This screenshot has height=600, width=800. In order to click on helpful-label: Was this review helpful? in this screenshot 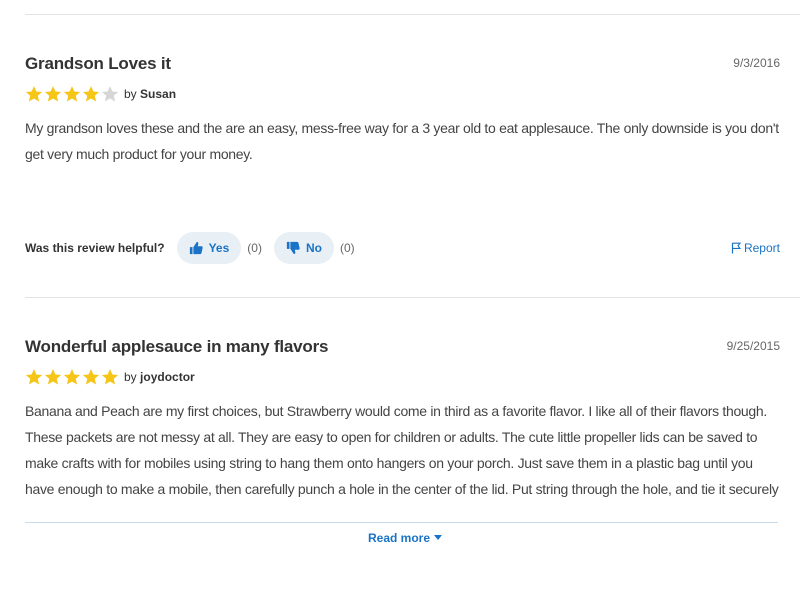, I will do `click(95, 248)`.